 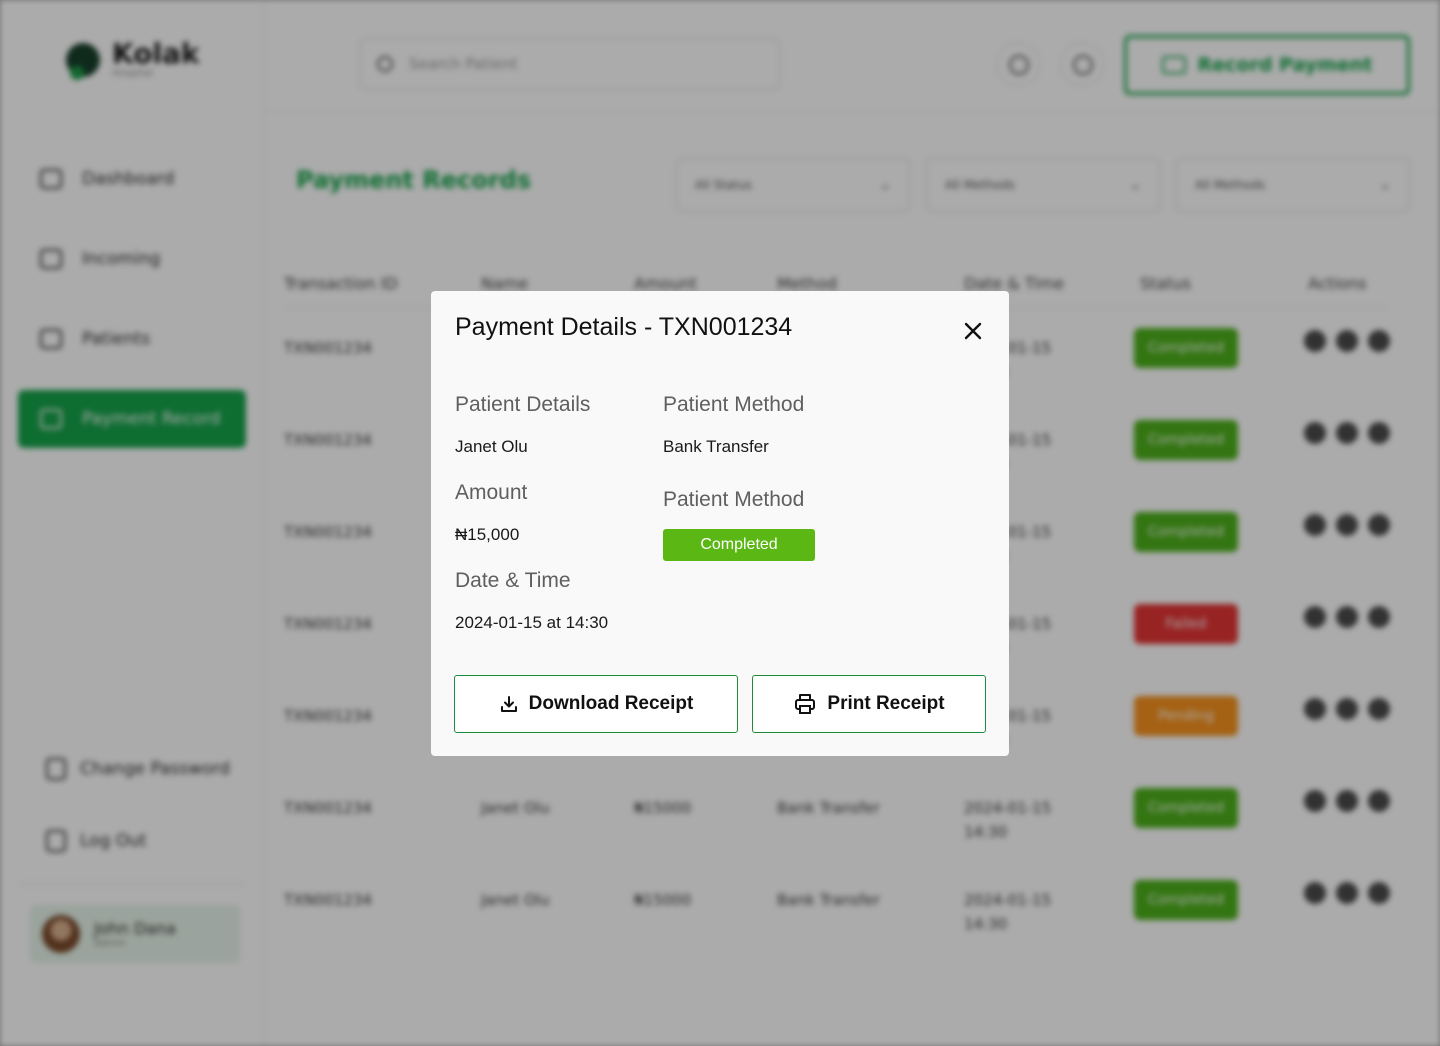 I want to click on patient-name-value: Janet Olu, so click(x=491, y=446).